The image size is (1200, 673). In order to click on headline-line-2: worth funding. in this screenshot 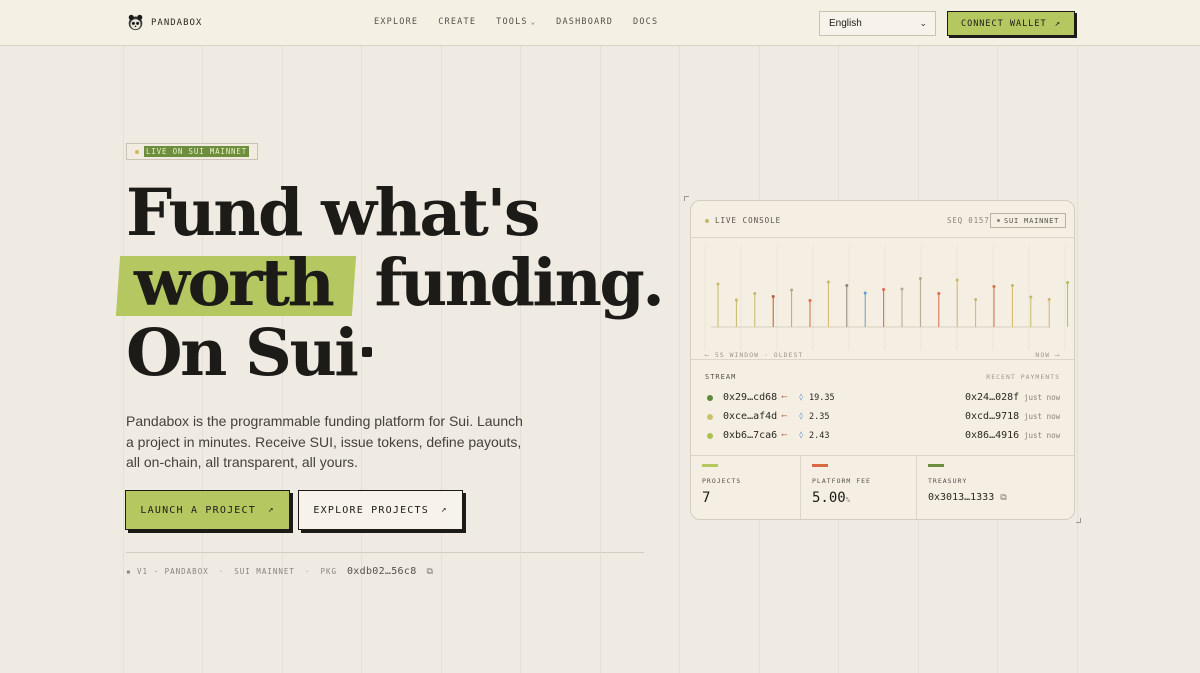, I will do `click(395, 283)`.